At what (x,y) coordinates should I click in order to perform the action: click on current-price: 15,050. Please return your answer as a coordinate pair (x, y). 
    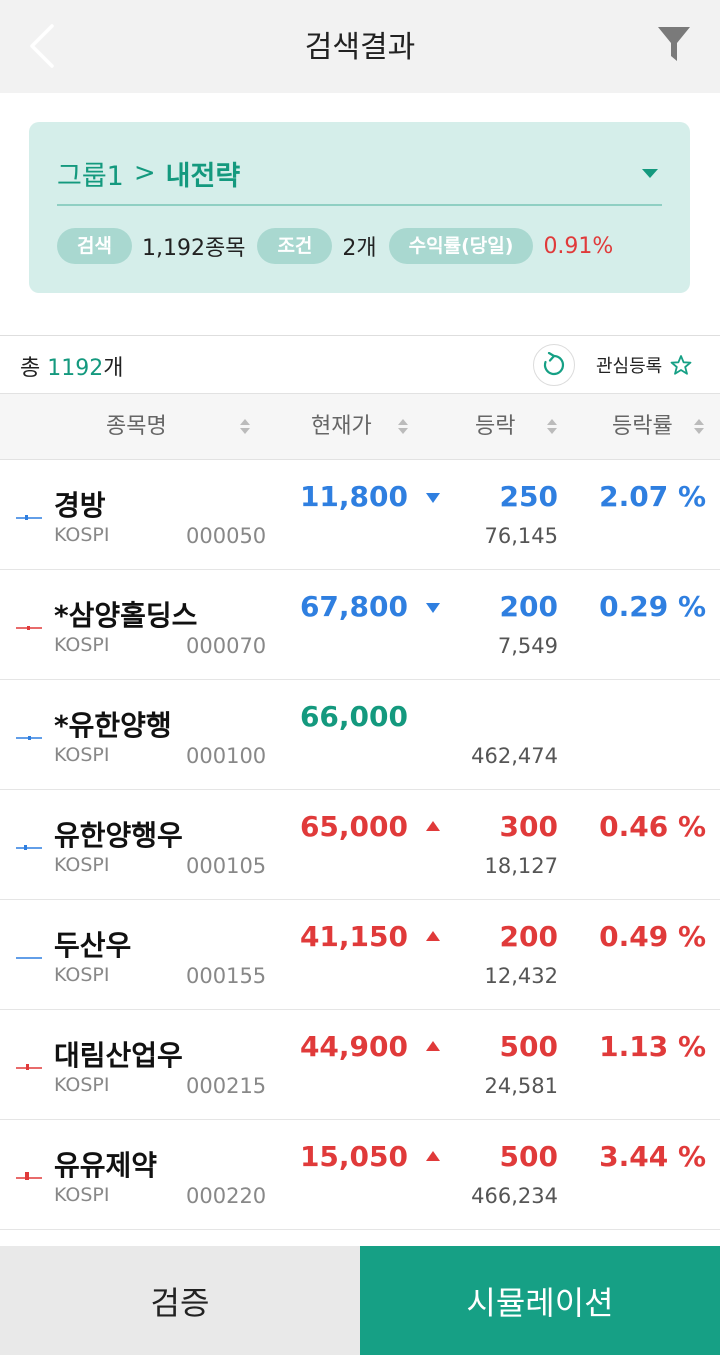
    Looking at the image, I should click on (353, 1156).